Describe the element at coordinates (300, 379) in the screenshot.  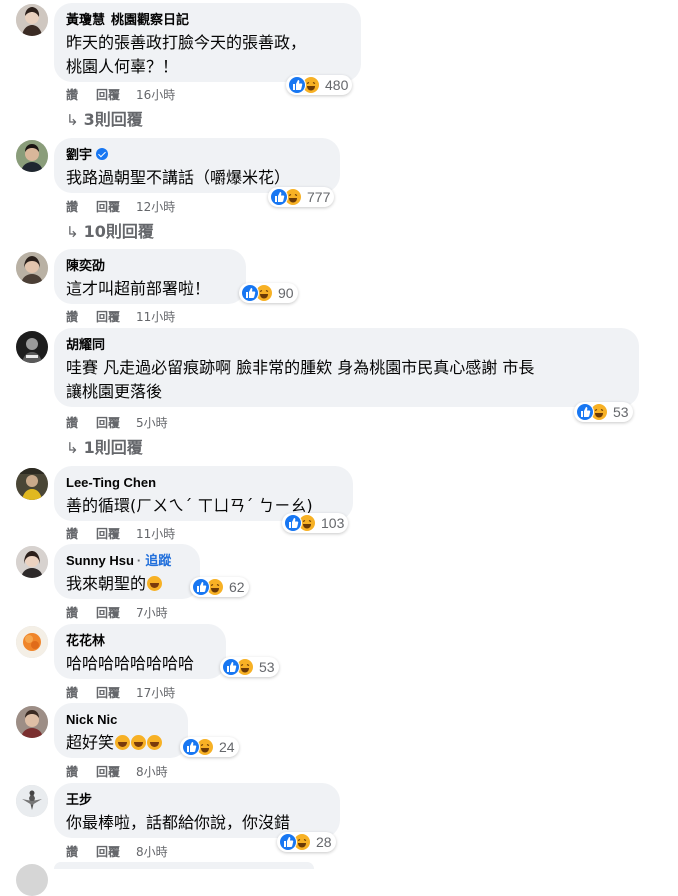
I see `comment-text: 哇賽 凡走過必留痕跡啊 臉非常的腫欸 身為桃園市民真心感謝 市長 讓桃園更落後` at that location.